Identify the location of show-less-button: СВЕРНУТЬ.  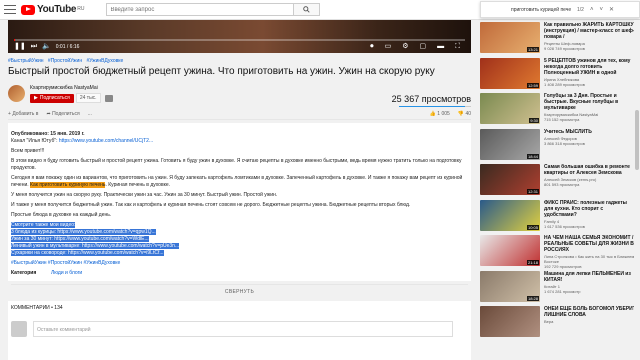
(239, 289).